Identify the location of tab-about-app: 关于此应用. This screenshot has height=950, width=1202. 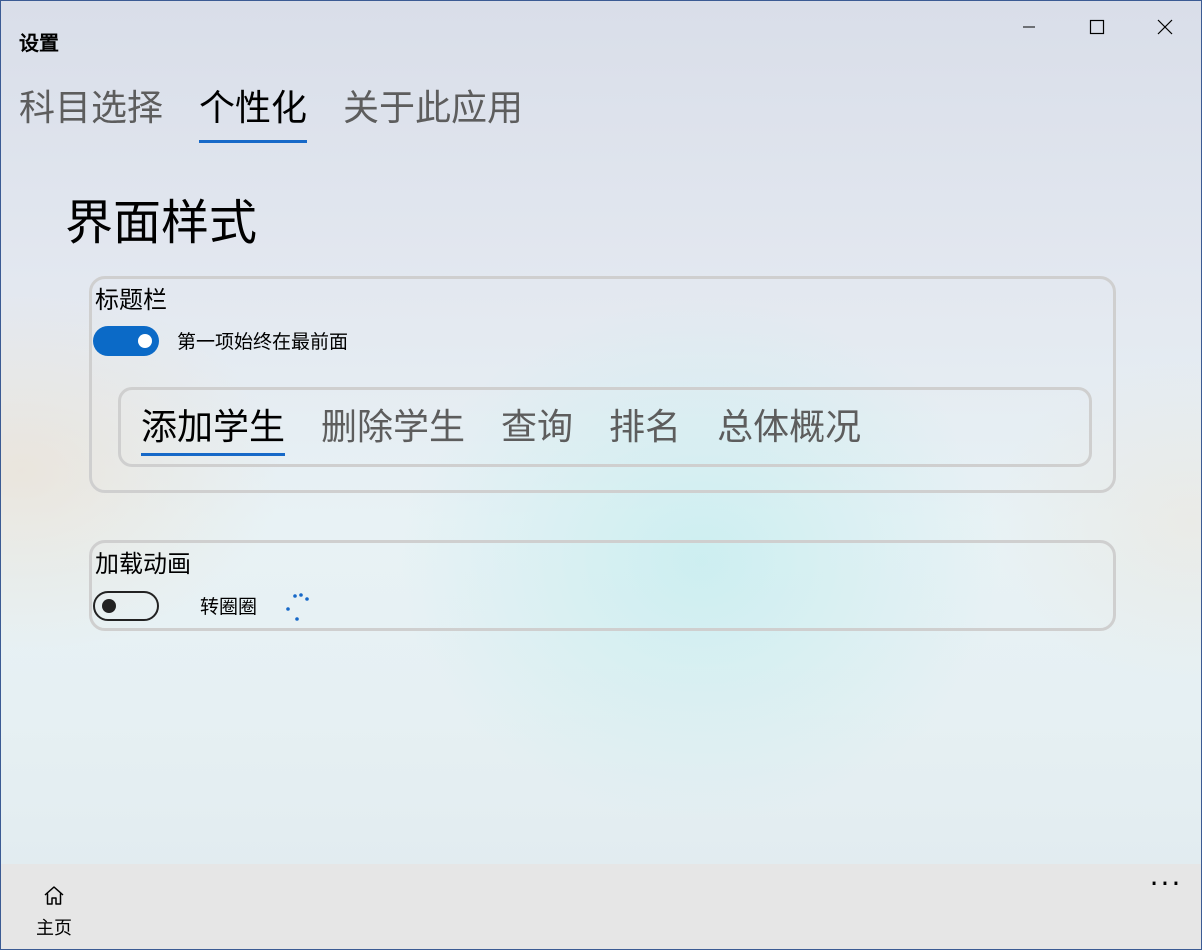
(433, 114).